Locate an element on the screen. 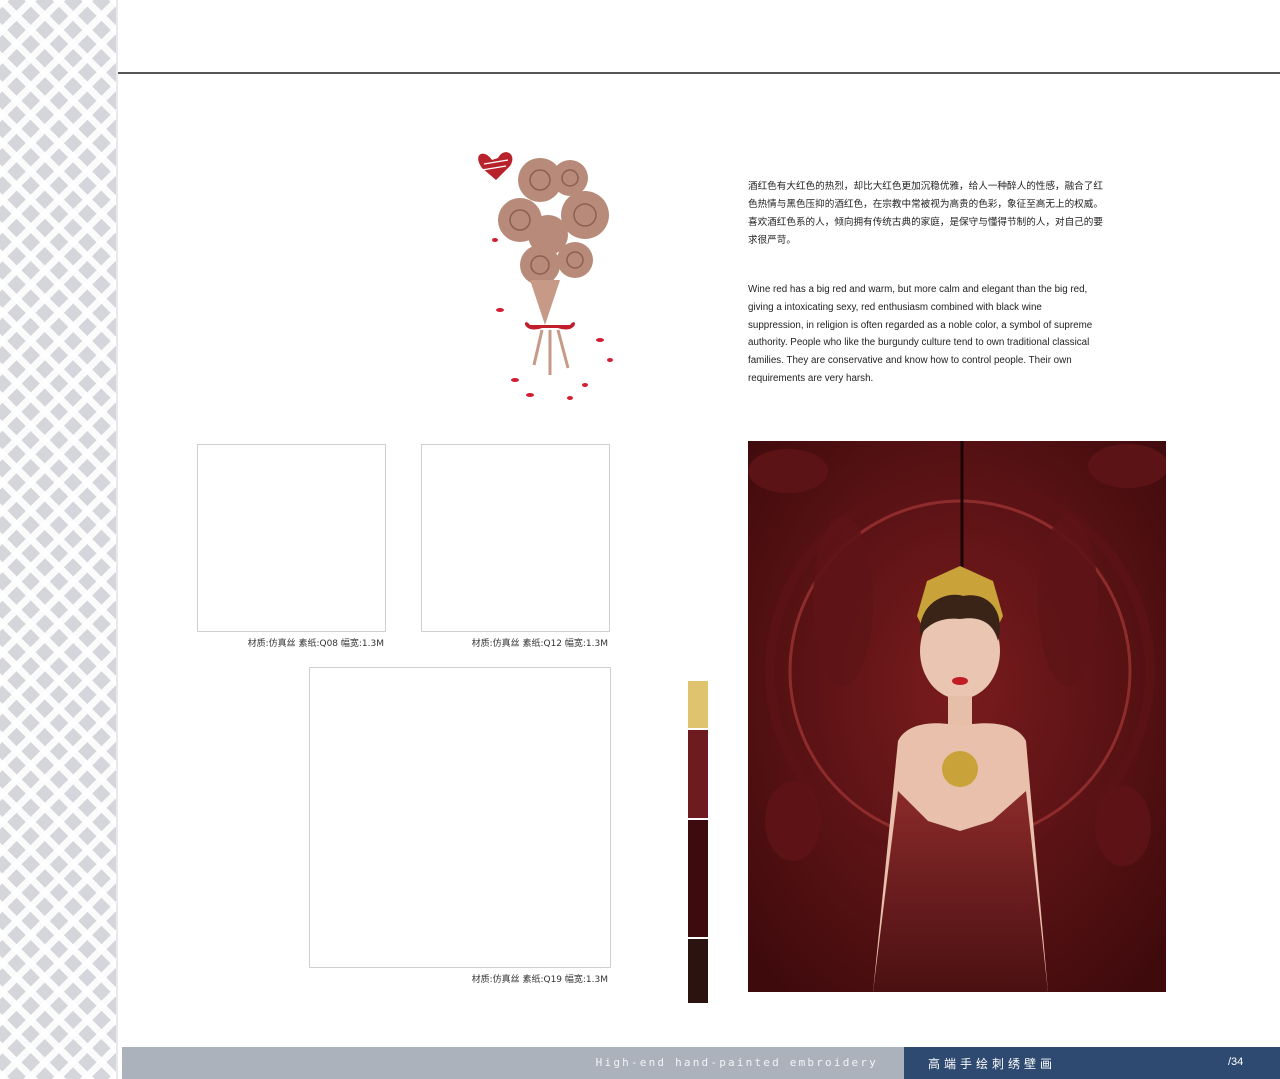 This screenshot has height=1079, width=1280. footer-bar: High-end hand-painted embroidery is located at coordinates (513, 1063).